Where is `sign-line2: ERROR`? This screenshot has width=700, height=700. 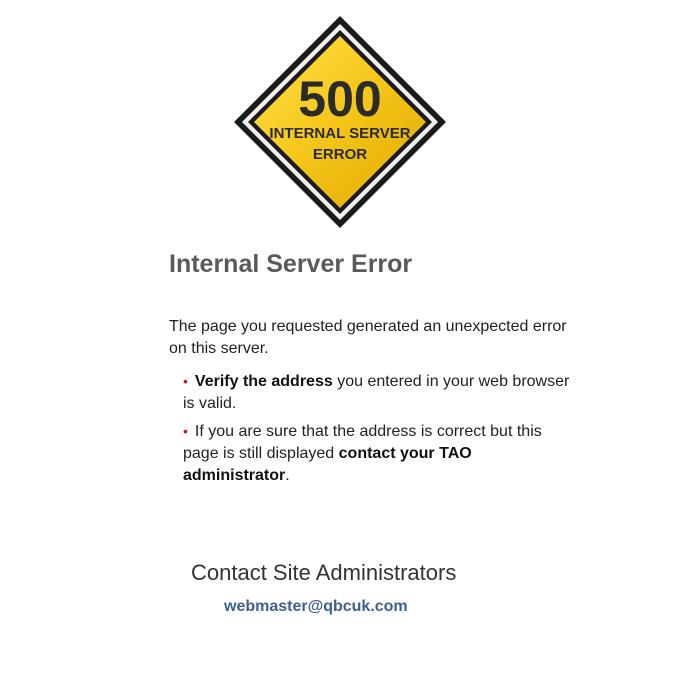 sign-line2: ERROR is located at coordinates (340, 154).